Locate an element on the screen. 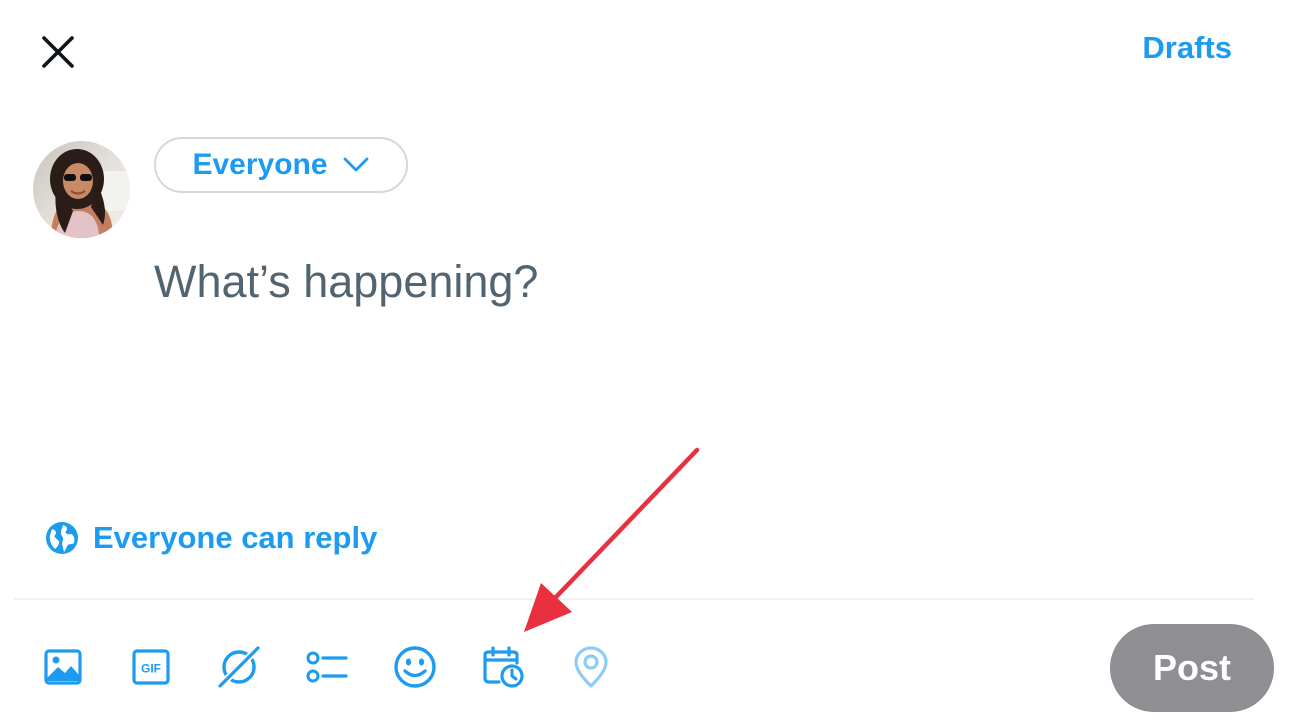 The image size is (1306, 720). schedule-icon is located at coordinates (503, 667).